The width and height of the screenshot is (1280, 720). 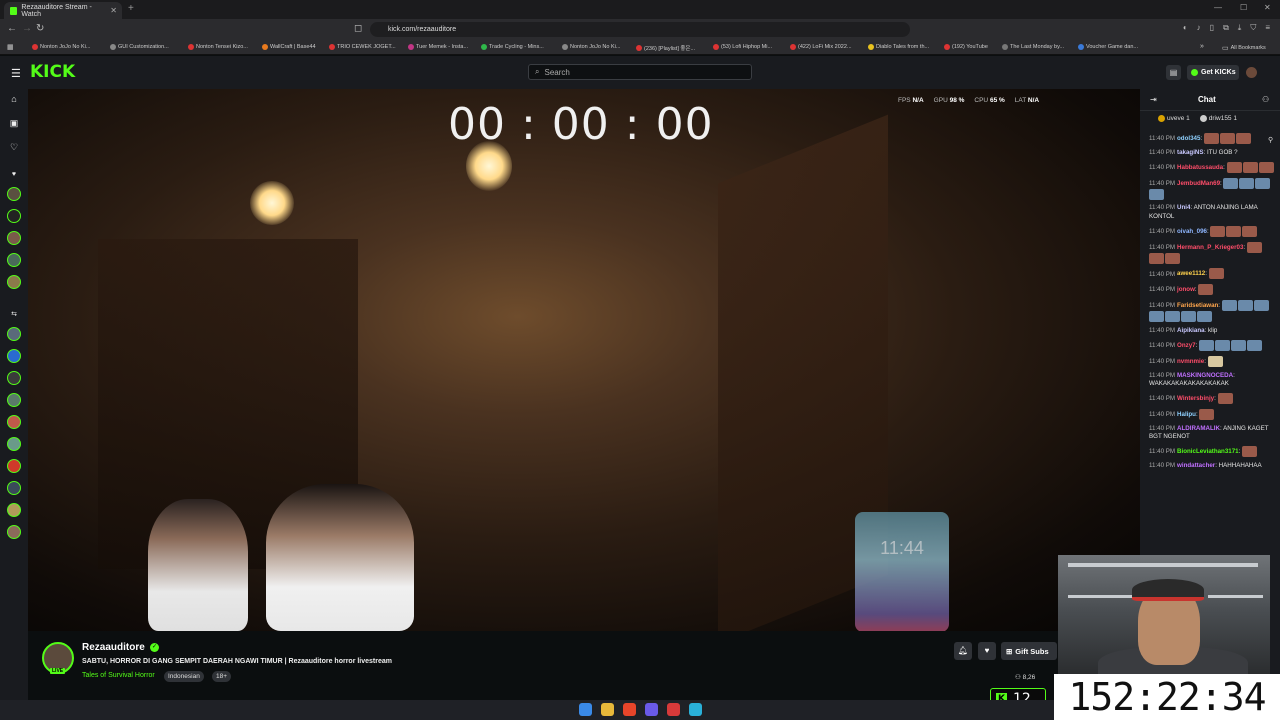 I want to click on chat-username: jonow, so click(x=1186, y=289).